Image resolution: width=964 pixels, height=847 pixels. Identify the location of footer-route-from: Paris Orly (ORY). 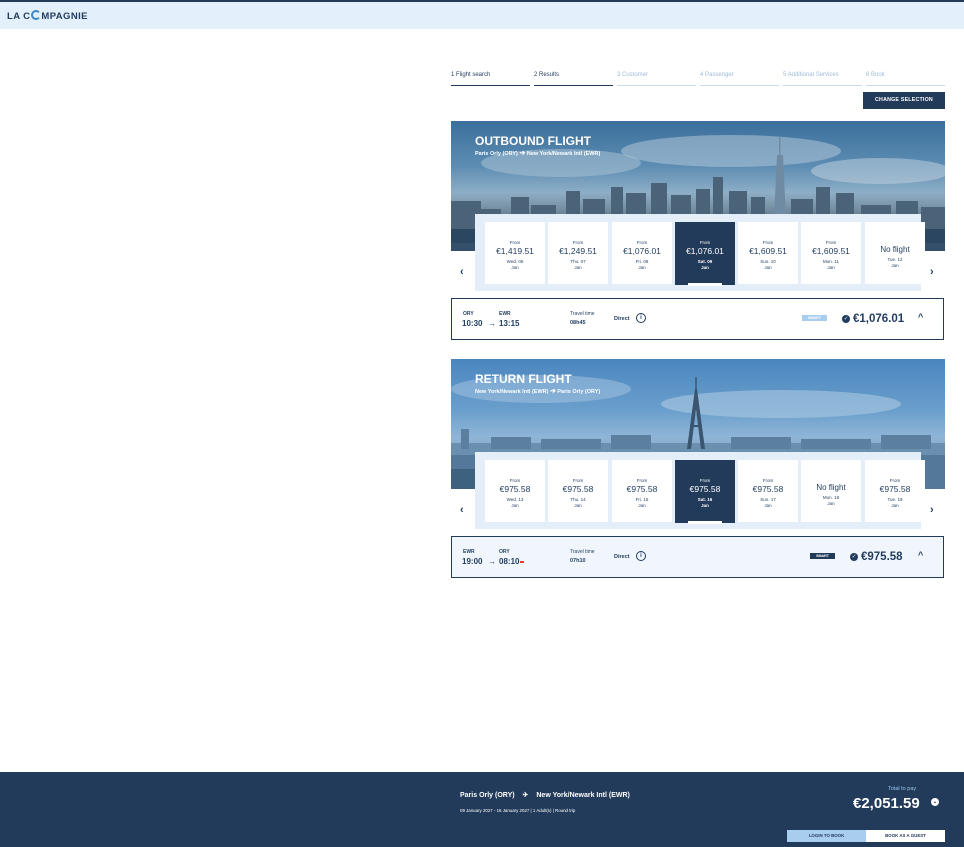
(487, 795).